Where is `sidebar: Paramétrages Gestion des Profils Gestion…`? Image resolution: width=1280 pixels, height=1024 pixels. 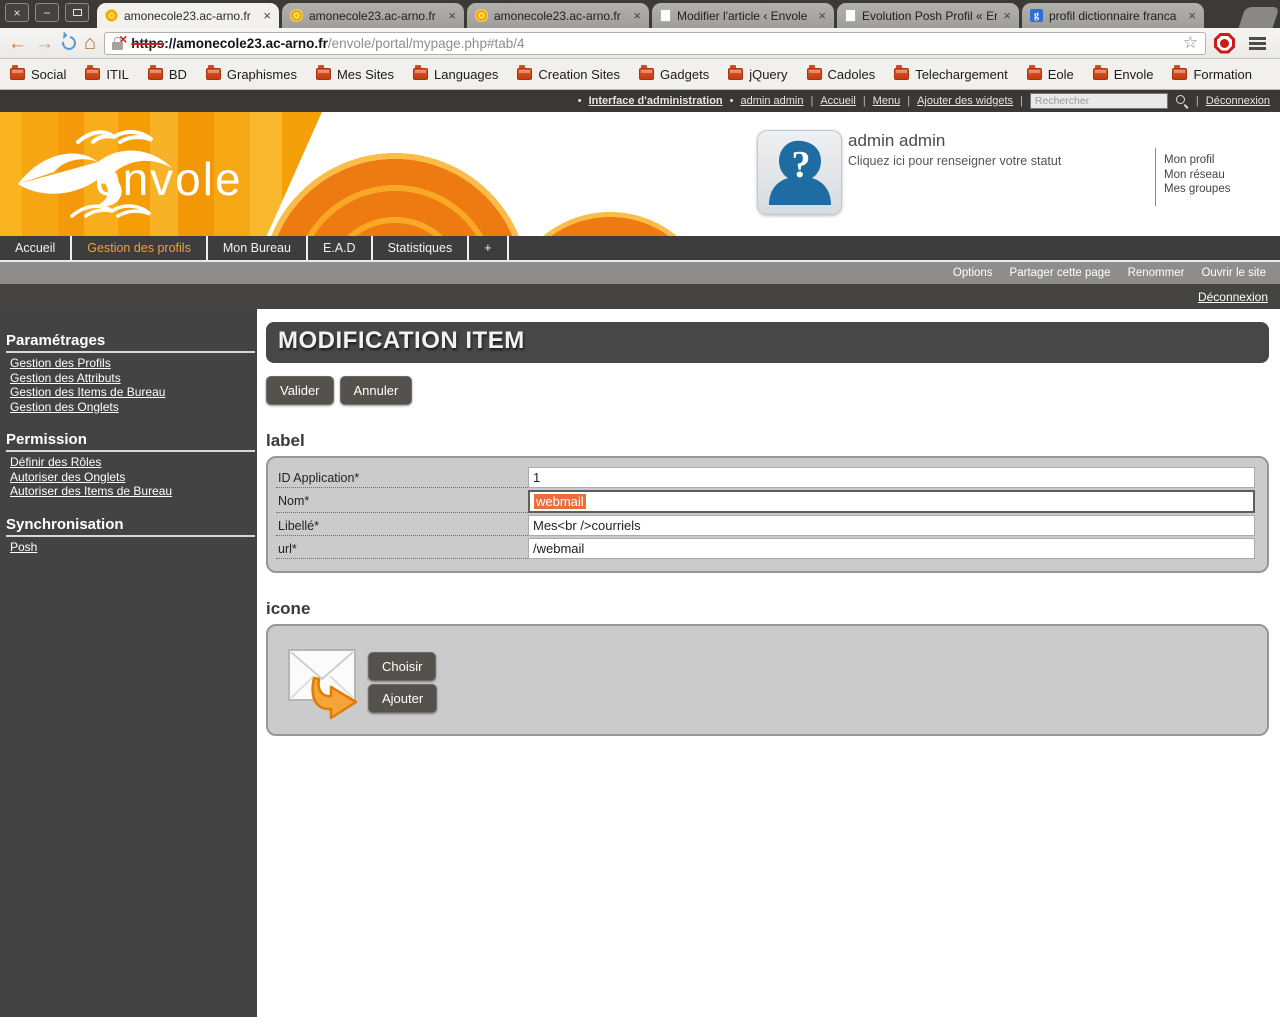
sidebar: Paramétrages Gestion des Profils Gestion… is located at coordinates (128, 663).